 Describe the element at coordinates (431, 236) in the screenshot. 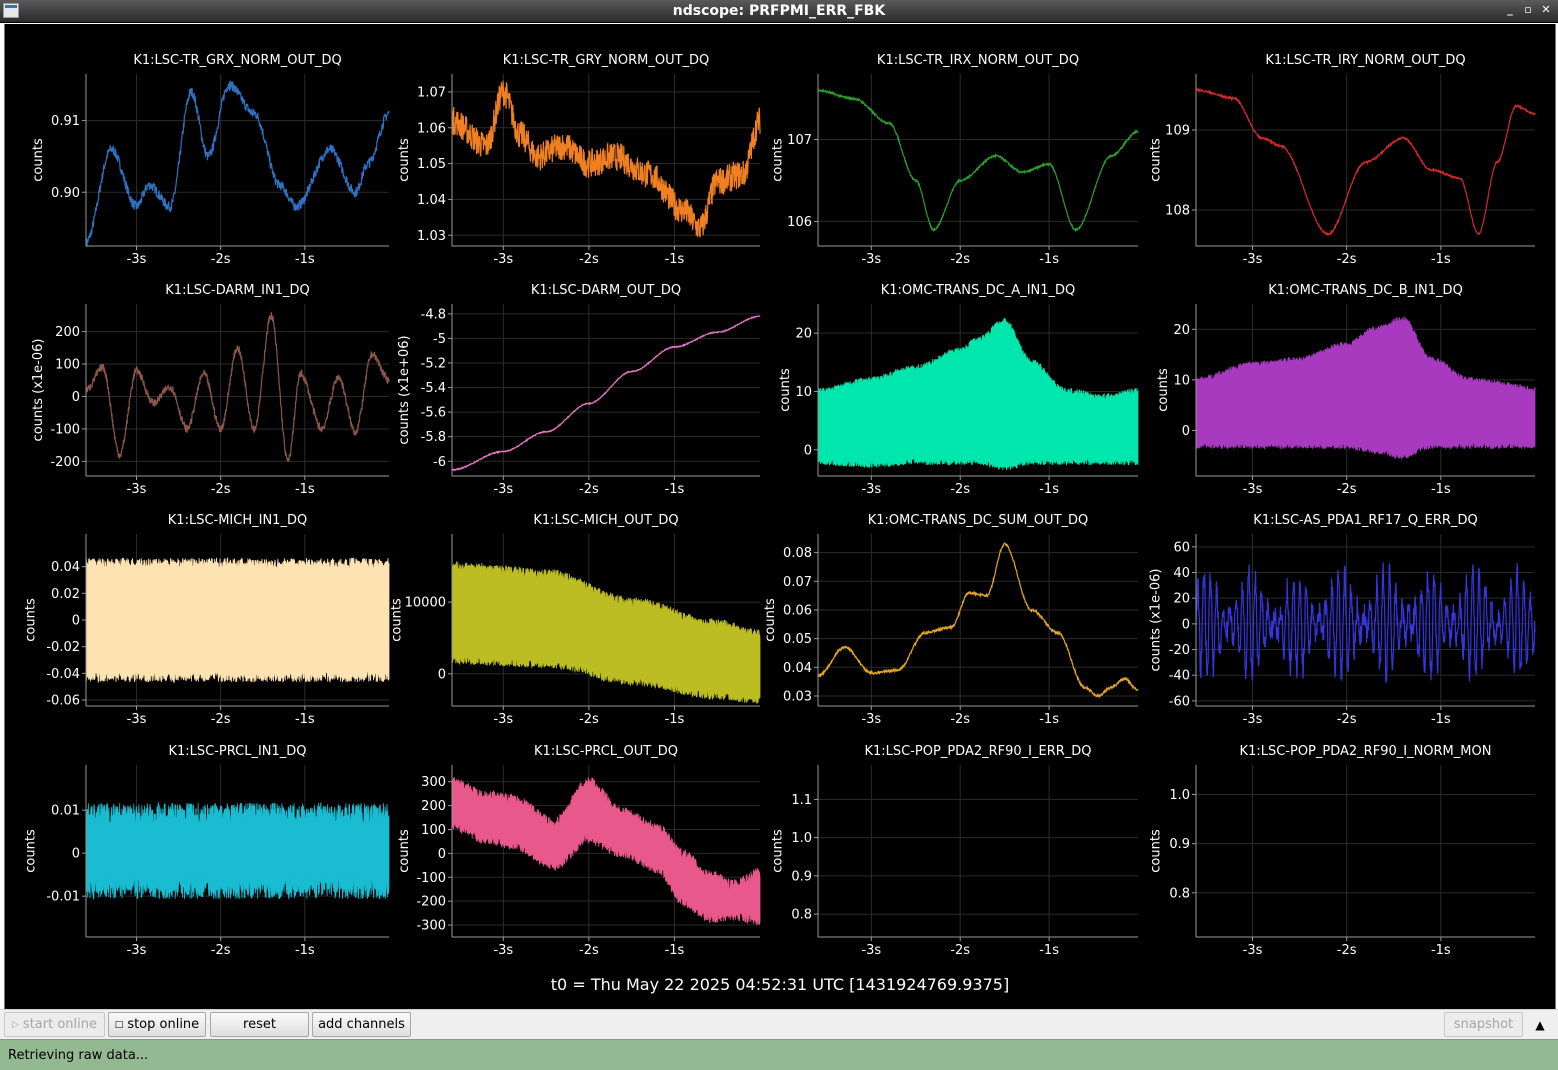

I see `y-tick-label: 1.03` at that location.